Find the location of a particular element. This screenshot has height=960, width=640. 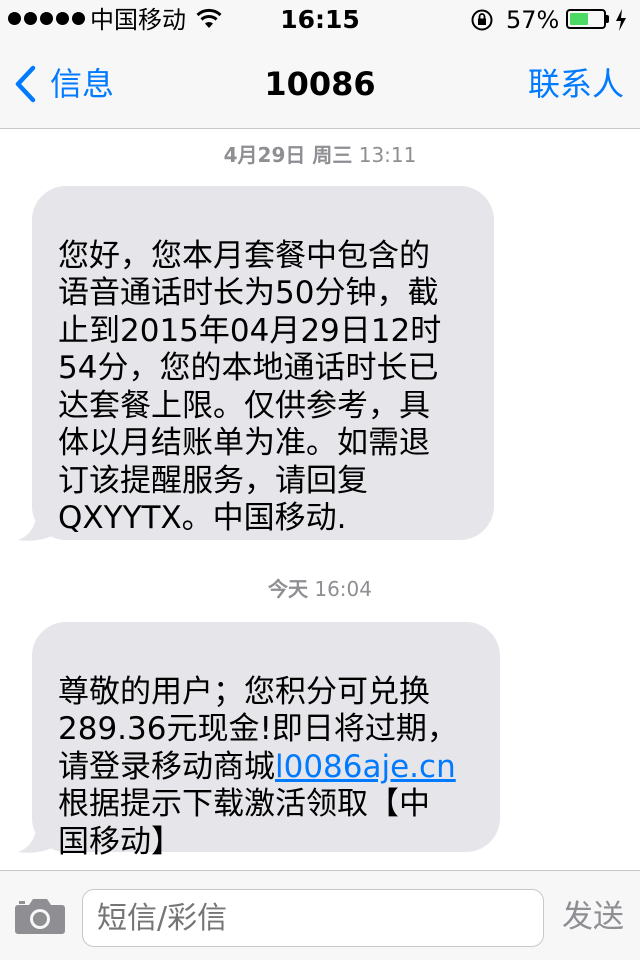

charging-bolt-icon is located at coordinates (621, 20).